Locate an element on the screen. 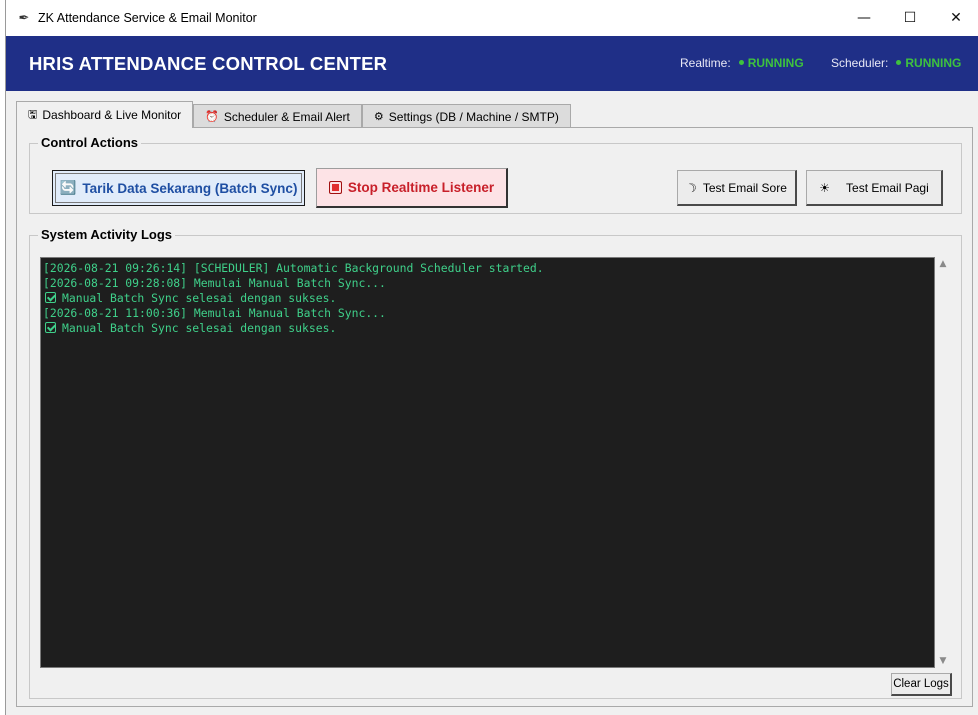  maximize-button: ☐ is located at coordinates (910, 18).